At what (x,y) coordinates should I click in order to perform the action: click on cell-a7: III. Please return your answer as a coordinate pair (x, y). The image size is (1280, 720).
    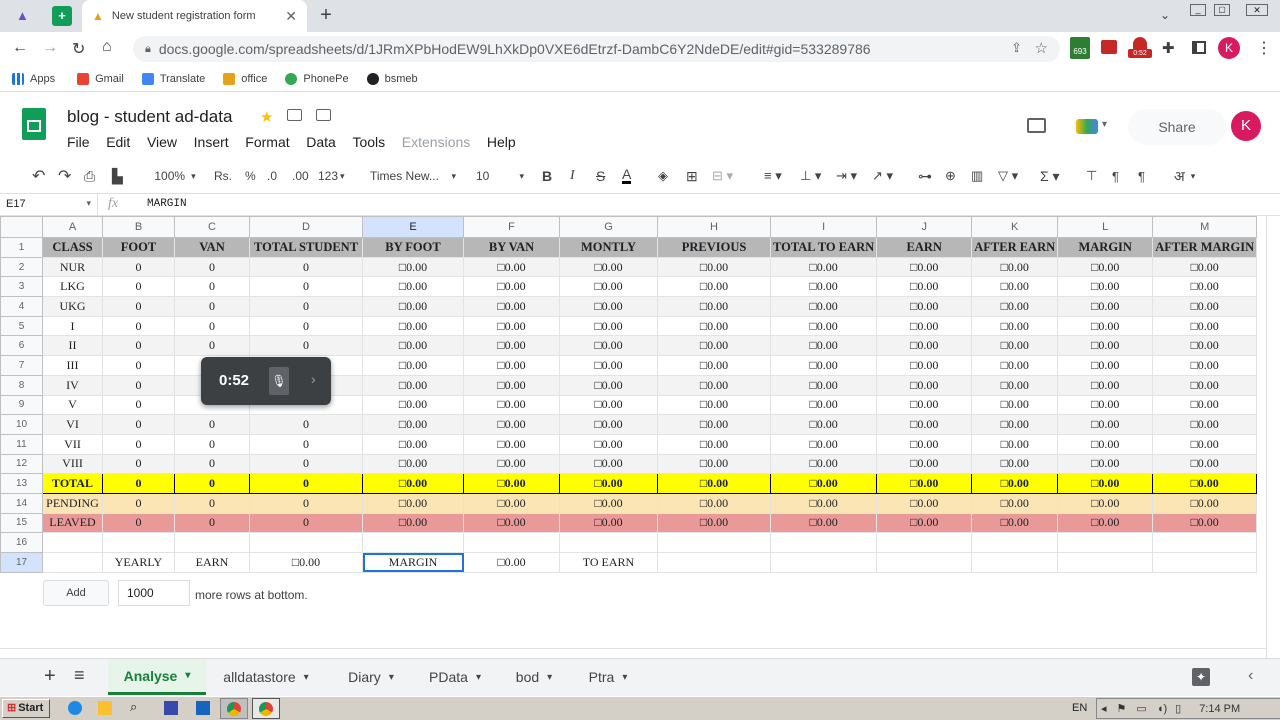
    Looking at the image, I should click on (72, 365).